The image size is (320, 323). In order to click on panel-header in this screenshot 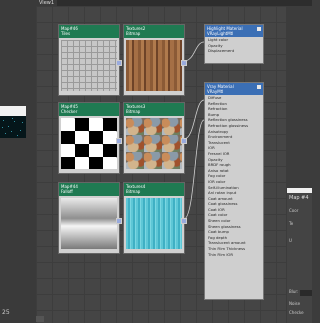, I will do `click(299, 190)`.